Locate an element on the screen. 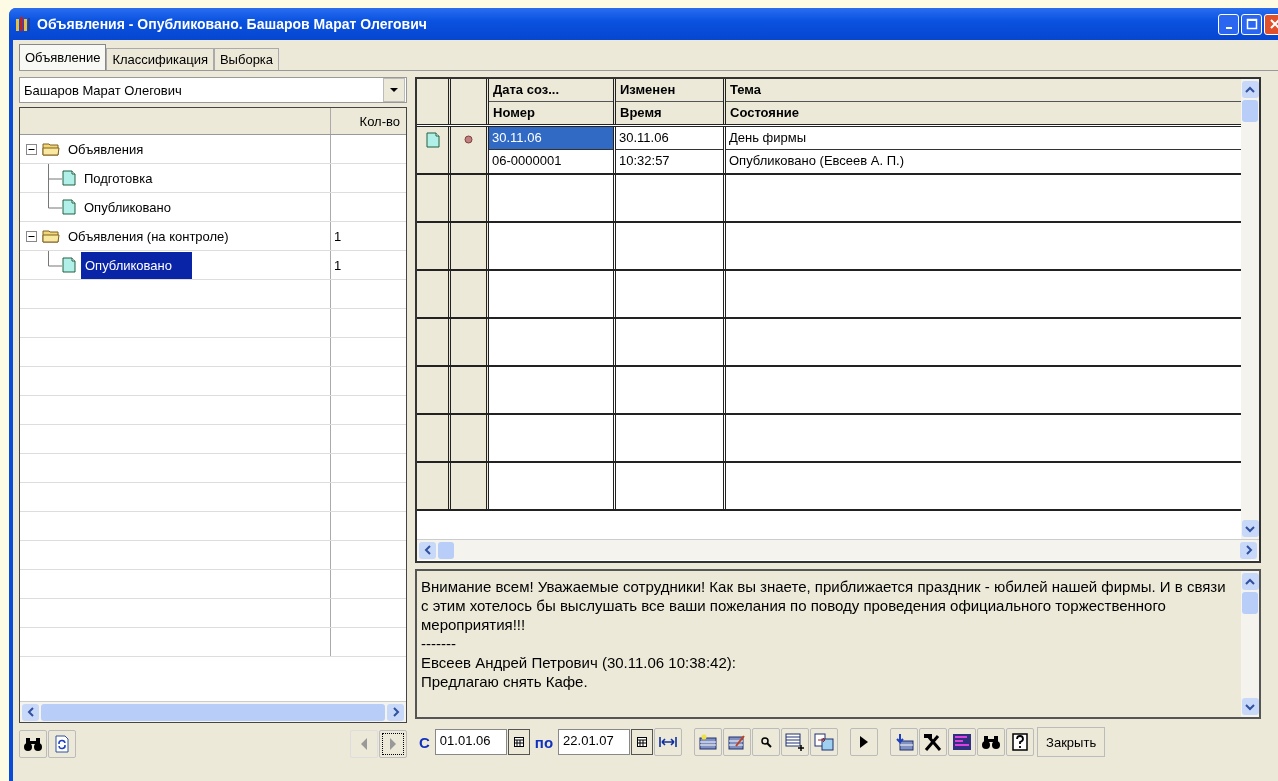 The image size is (1278, 781). calendar-icon is located at coordinates (518, 742).